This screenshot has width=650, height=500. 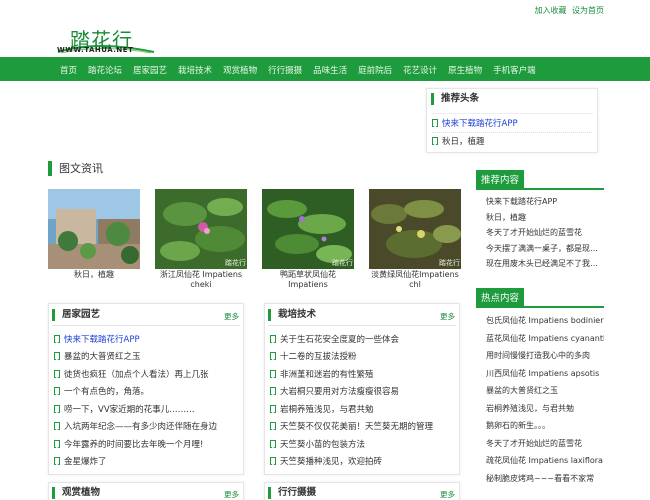 What do you see at coordinates (545, 339) in the screenshot?
I see `side-hot-item: 蓝花凤仙花 Impatiens cyanantha` at bounding box center [545, 339].